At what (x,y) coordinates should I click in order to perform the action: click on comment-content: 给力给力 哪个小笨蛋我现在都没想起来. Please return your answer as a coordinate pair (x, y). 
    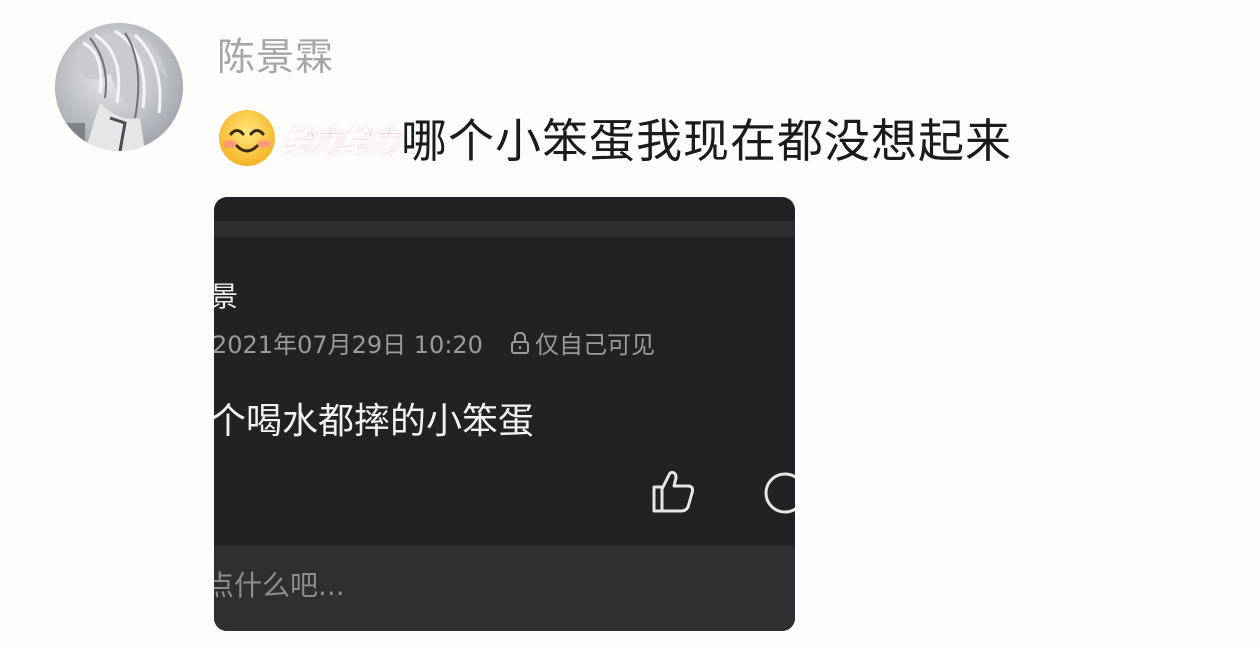
    Looking at the image, I should click on (613, 138).